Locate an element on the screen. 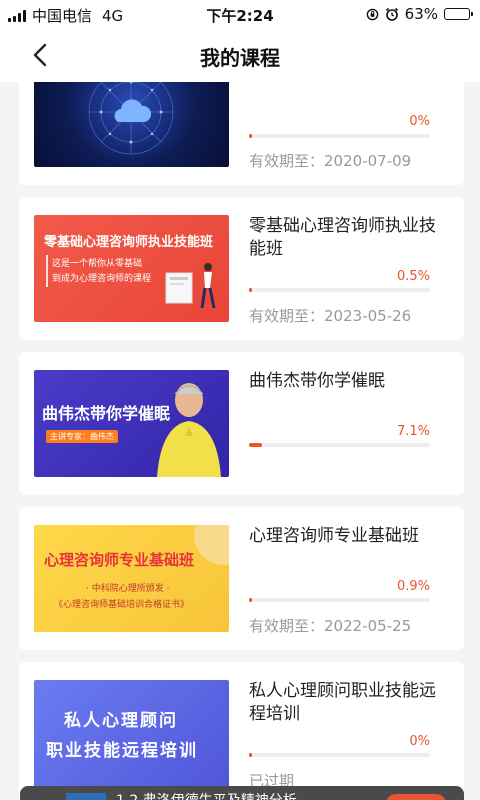  course-cover-image: 零基础心理咨询师执业技能班 这是一个帮你从零基础 到成为心理咨询师的课程 is located at coordinates (131, 268).